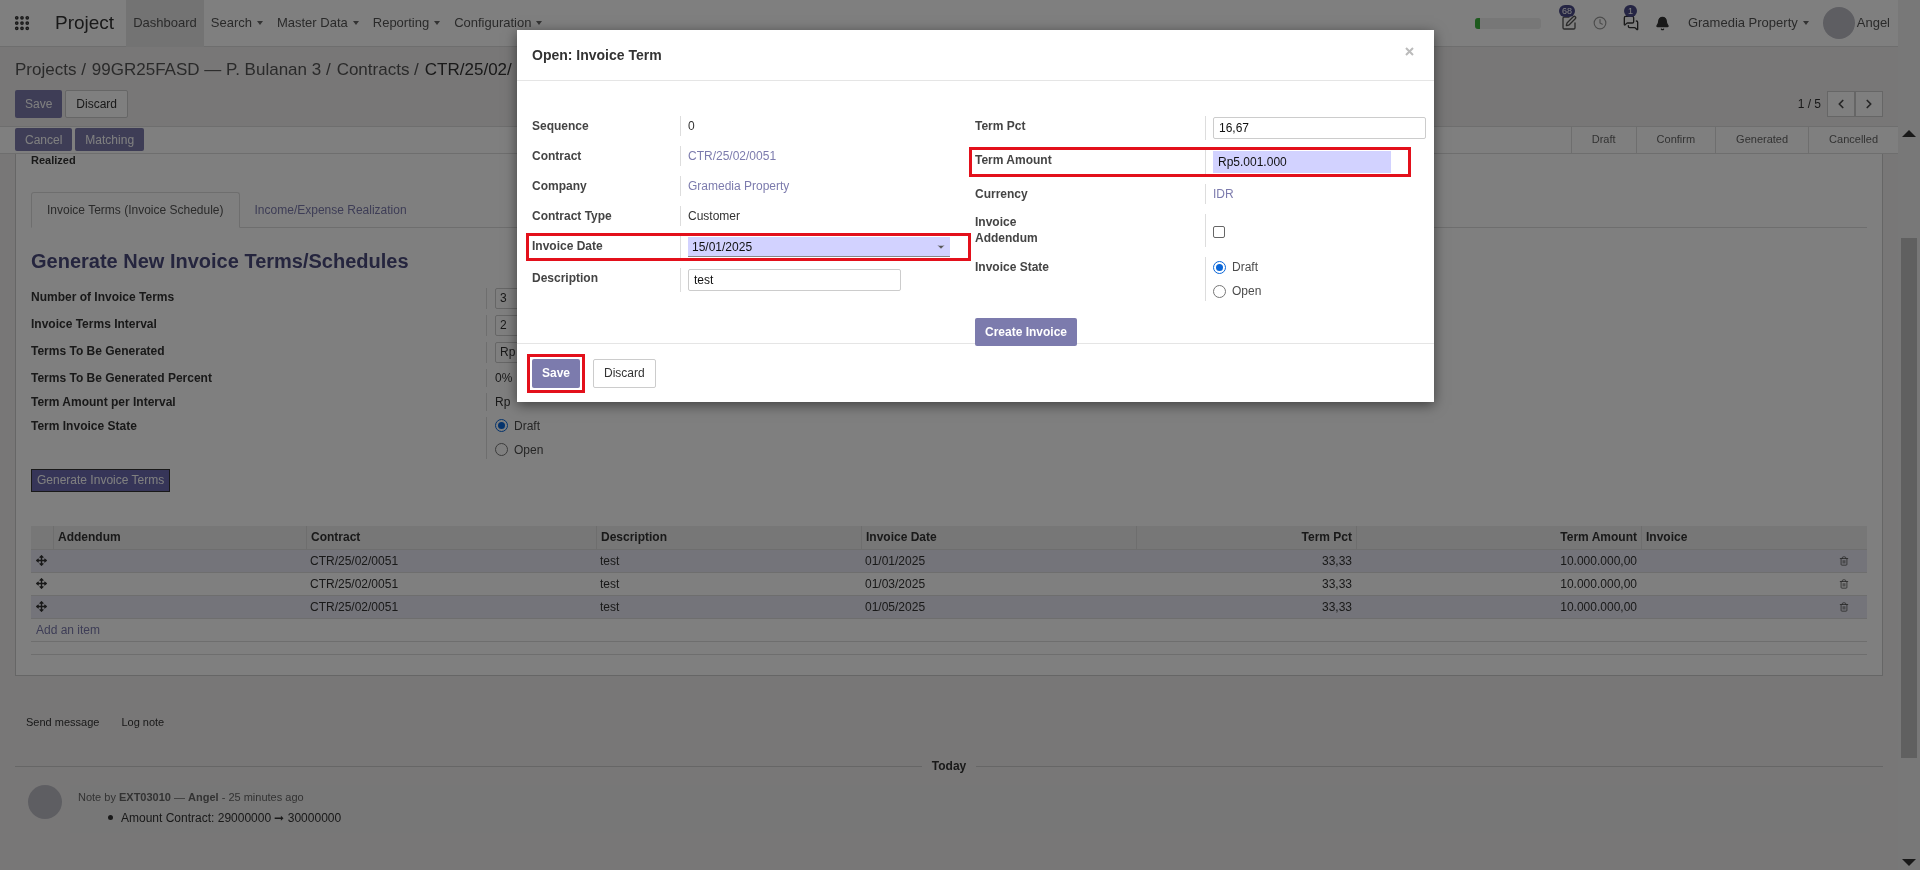  Describe the element at coordinates (1219, 232) in the screenshot. I see `checkbox` at that location.